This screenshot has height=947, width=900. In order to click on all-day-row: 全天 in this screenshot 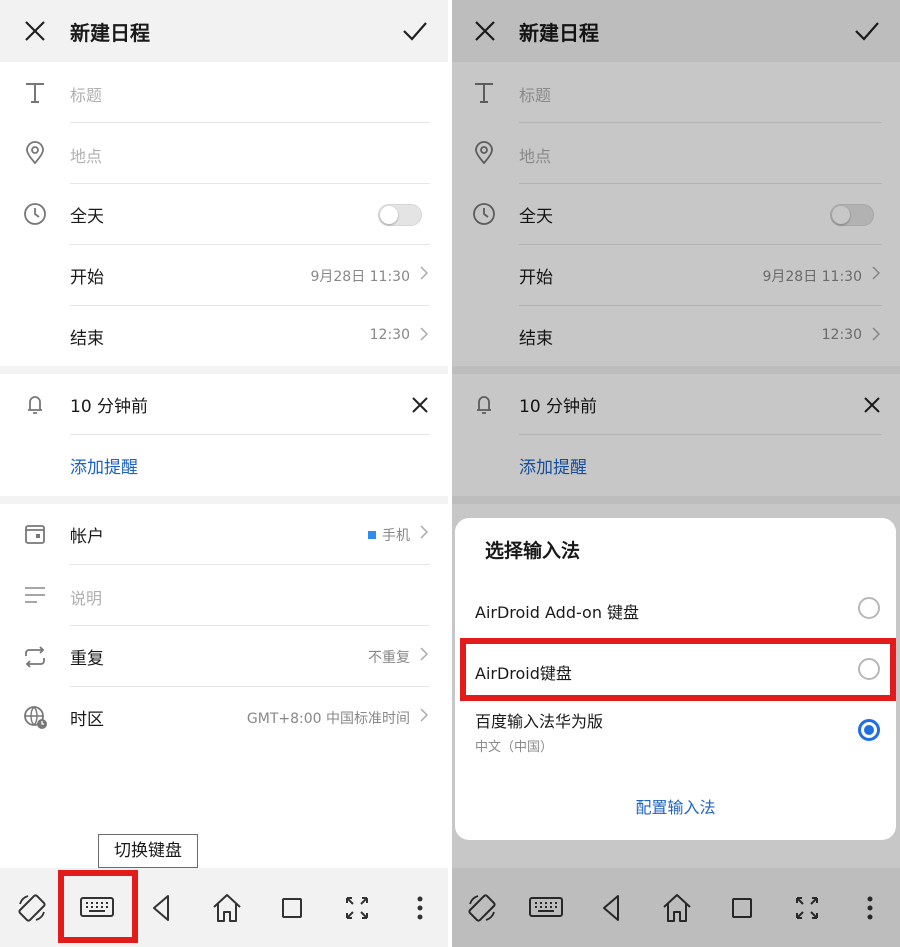, I will do `click(224, 214)`.